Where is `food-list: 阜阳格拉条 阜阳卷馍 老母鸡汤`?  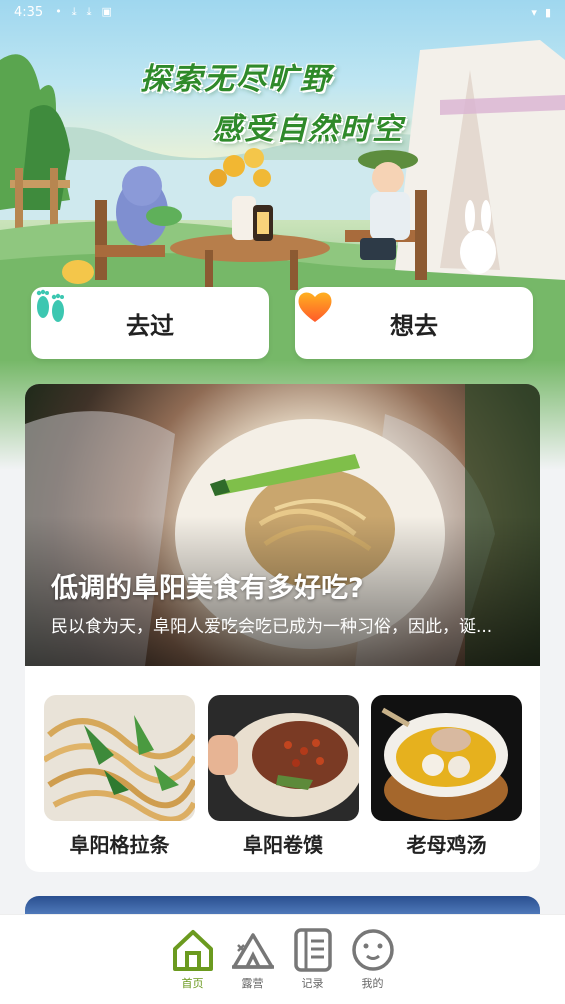
food-list: 阜阳格拉条 阜阳卷馍 老母鸡汤 is located at coordinates (283, 776).